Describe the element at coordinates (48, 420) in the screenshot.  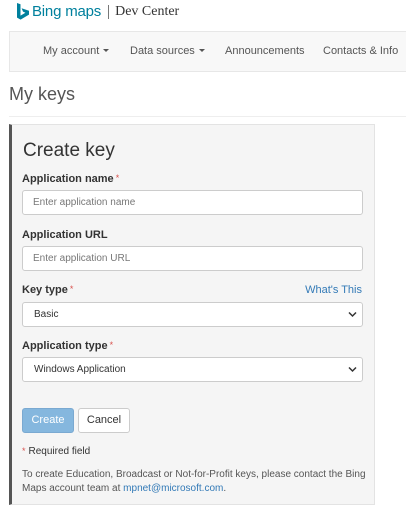
I see `create-button: Create` at that location.